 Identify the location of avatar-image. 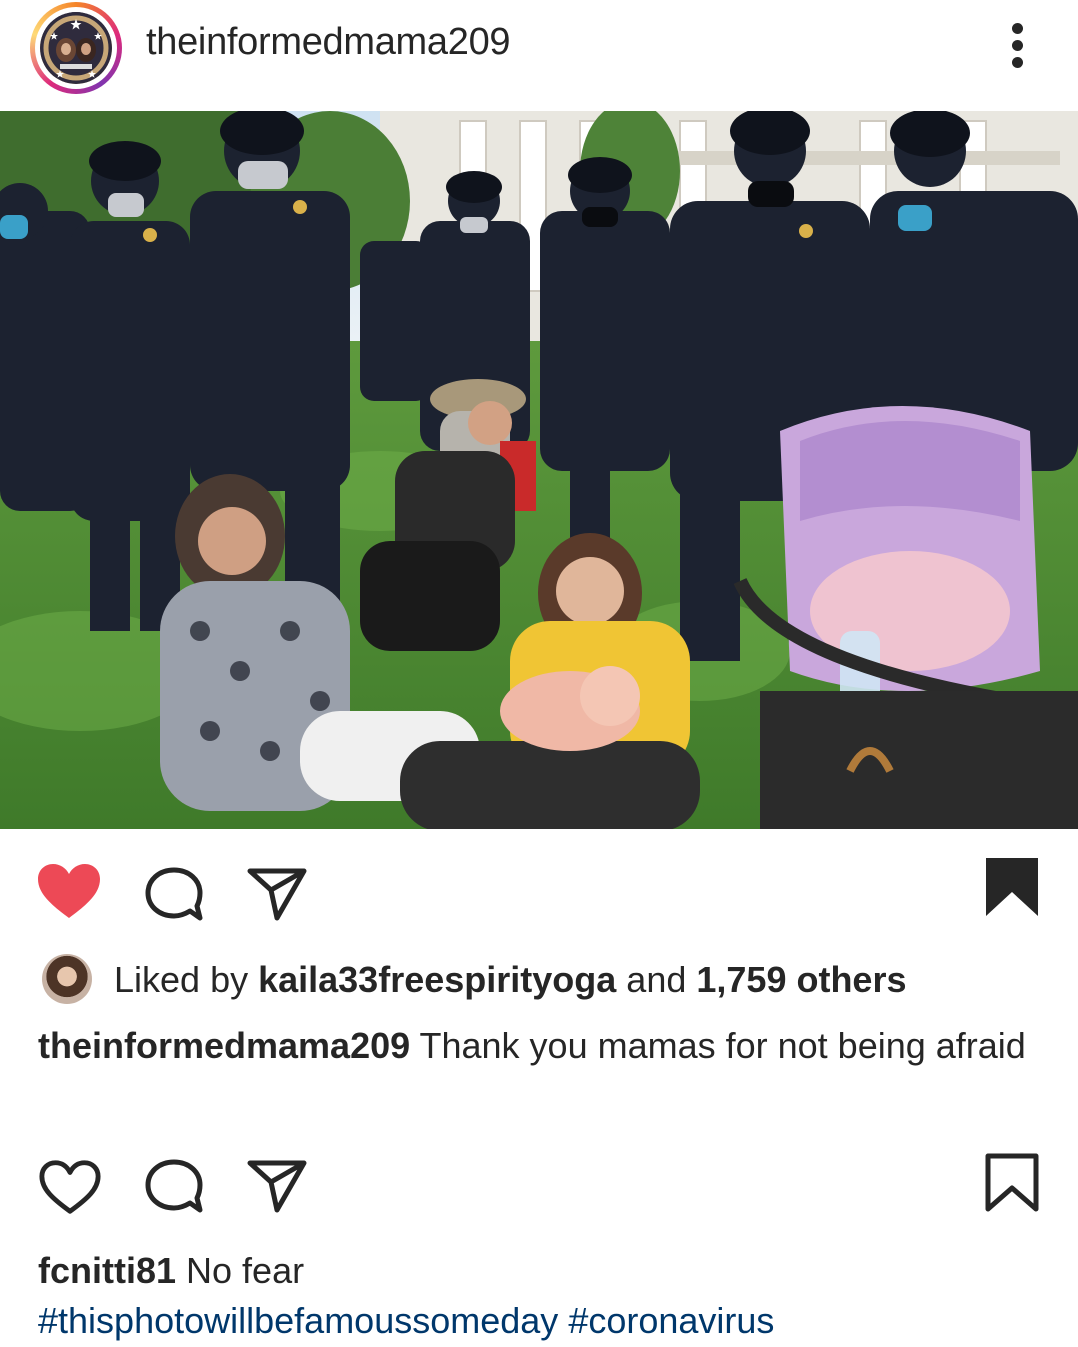
(76, 48).